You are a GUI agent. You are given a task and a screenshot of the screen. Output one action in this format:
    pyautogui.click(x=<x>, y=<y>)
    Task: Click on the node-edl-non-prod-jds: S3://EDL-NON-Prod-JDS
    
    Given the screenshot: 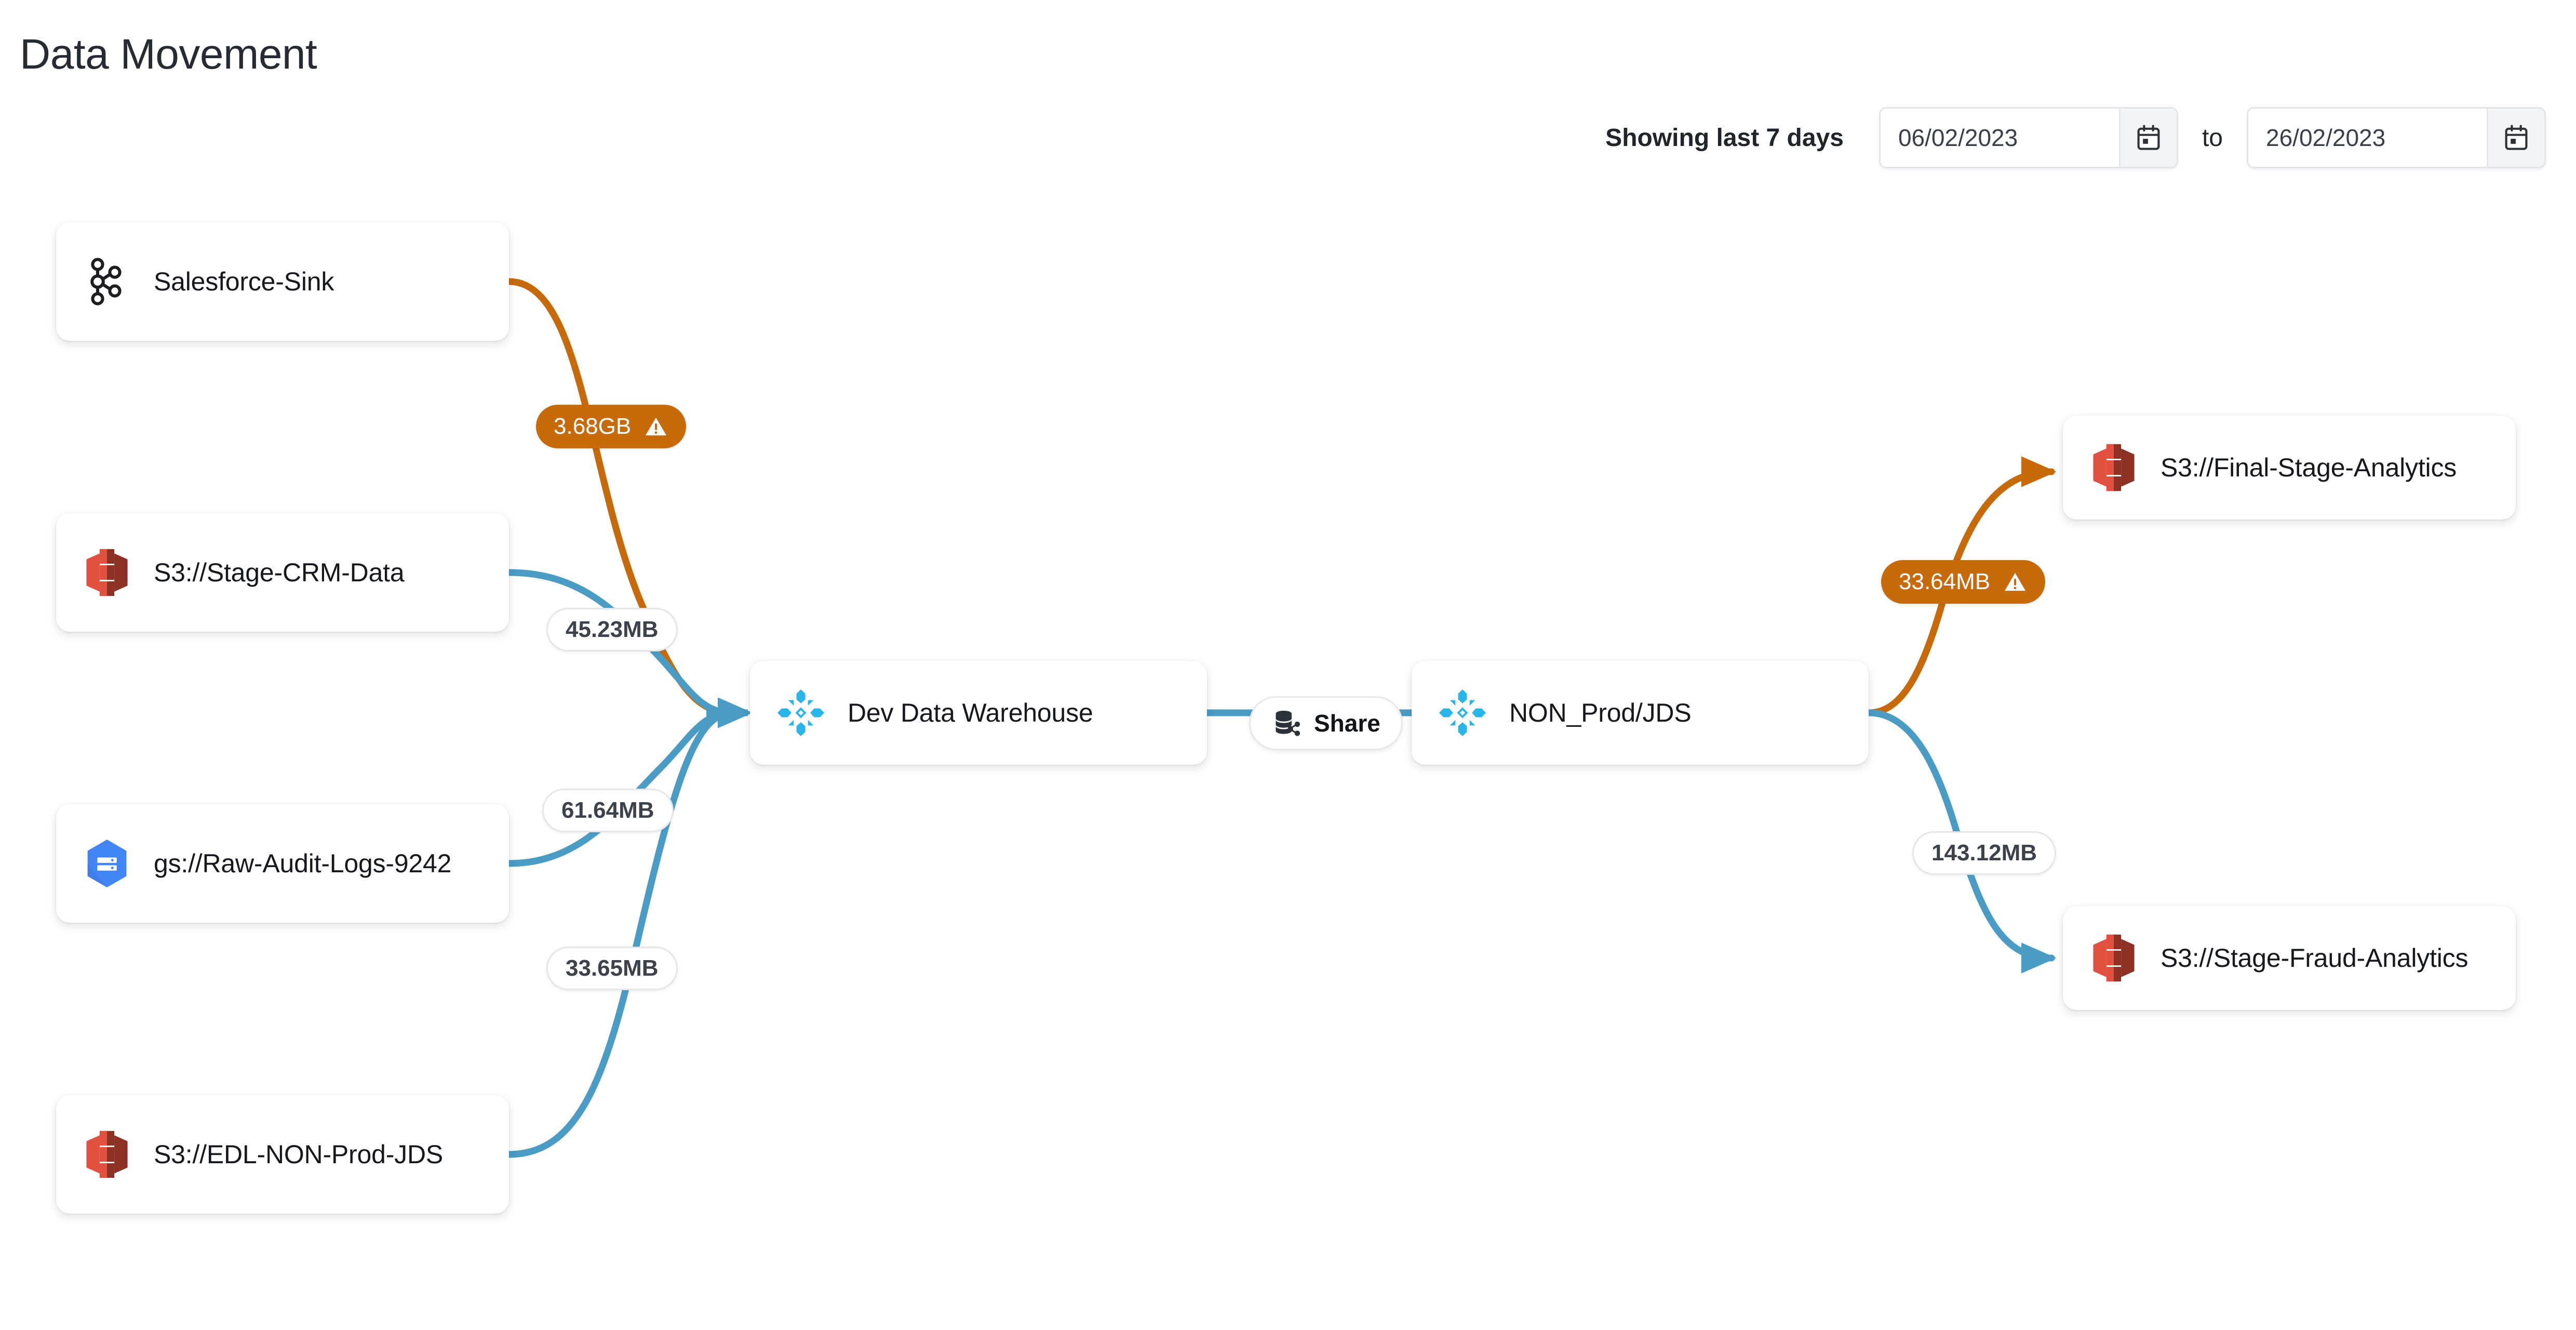 What is the action you would take?
    pyautogui.click(x=283, y=1154)
    